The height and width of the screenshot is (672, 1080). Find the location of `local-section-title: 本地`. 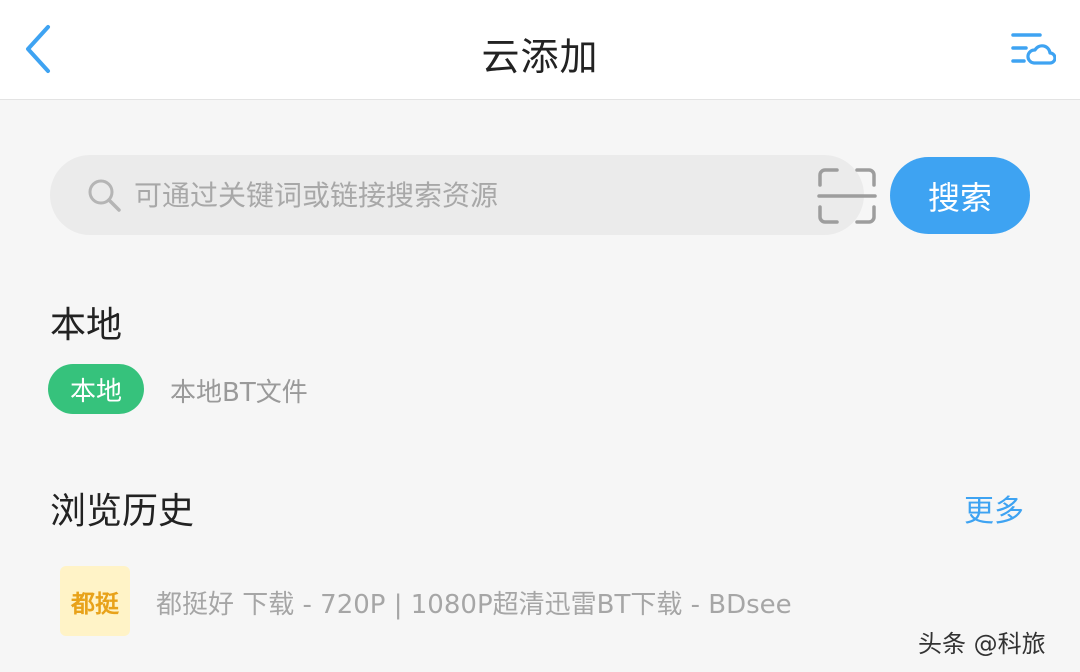

local-section-title: 本地 is located at coordinates (86, 325).